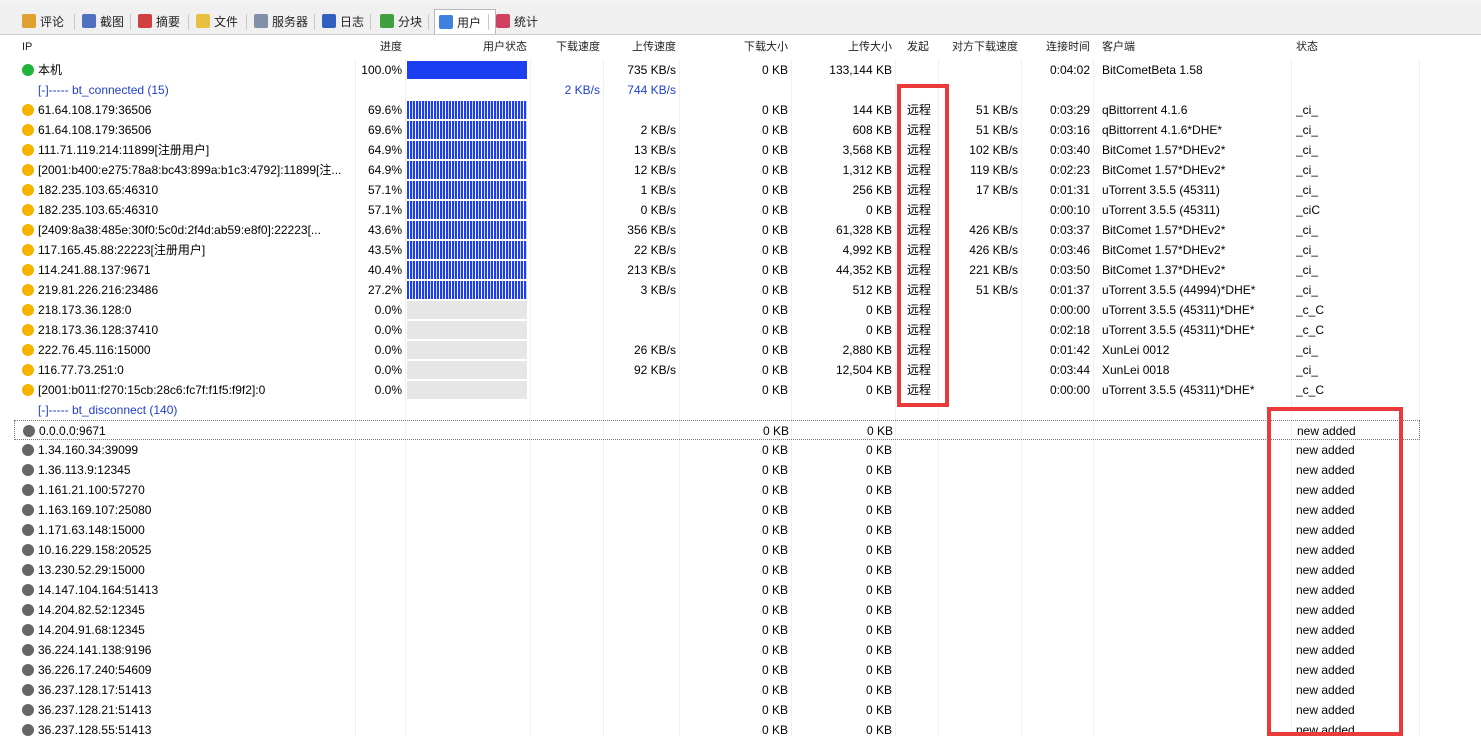 Image resolution: width=1481 pixels, height=740 pixels. I want to click on peer-row: 36.237.128.55:51413 0 KB 0 KB new added, so click(717, 730).